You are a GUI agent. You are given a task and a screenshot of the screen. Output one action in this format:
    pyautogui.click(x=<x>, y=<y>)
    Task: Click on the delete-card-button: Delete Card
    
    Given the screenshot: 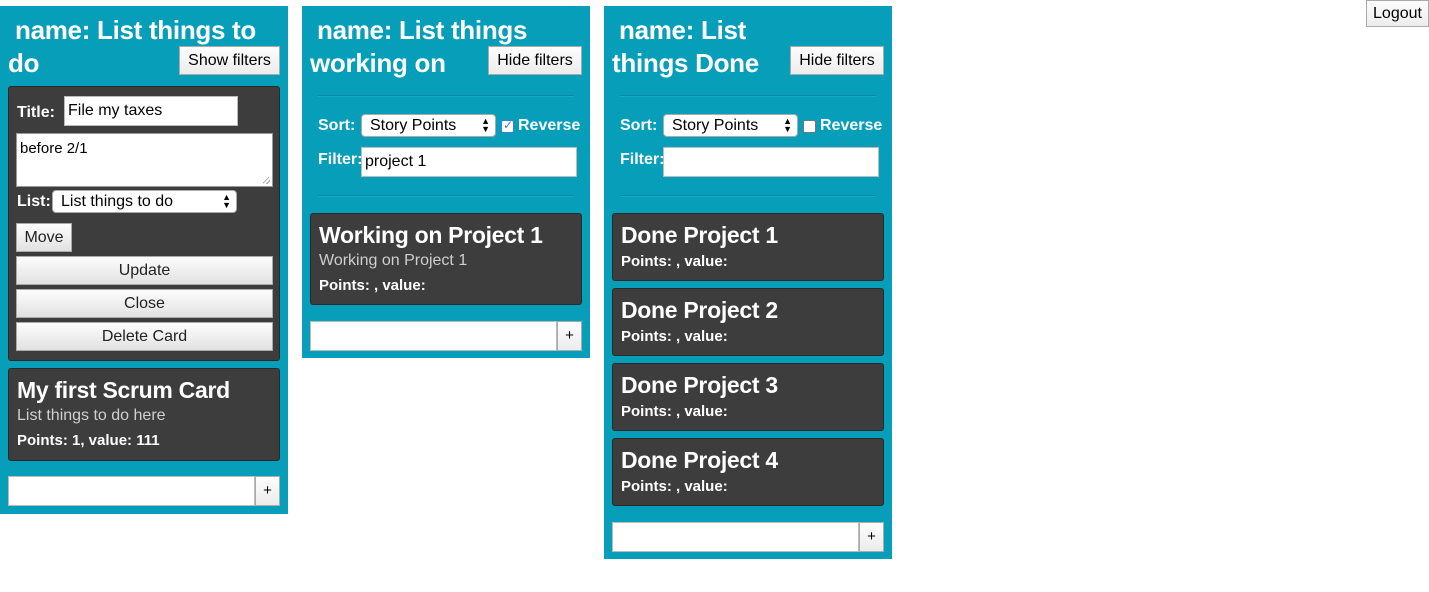 What is the action you would take?
    pyautogui.click(x=144, y=336)
    